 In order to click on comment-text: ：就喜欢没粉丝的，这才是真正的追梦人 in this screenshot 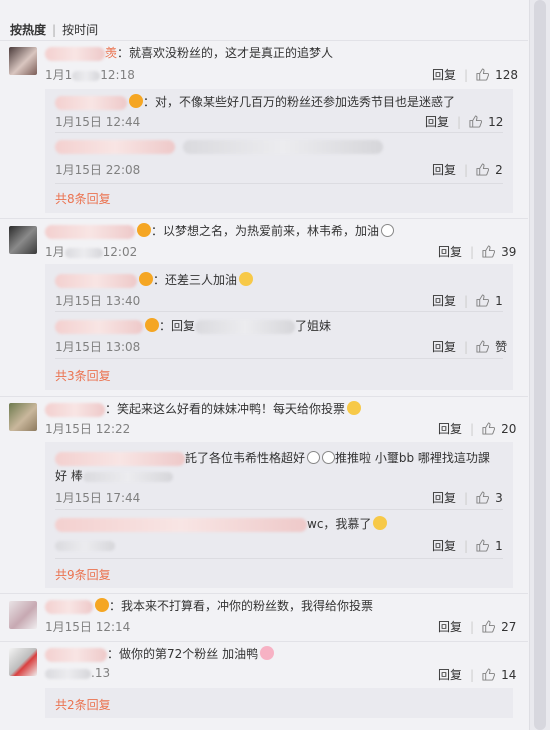, I will do `click(225, 53)`.